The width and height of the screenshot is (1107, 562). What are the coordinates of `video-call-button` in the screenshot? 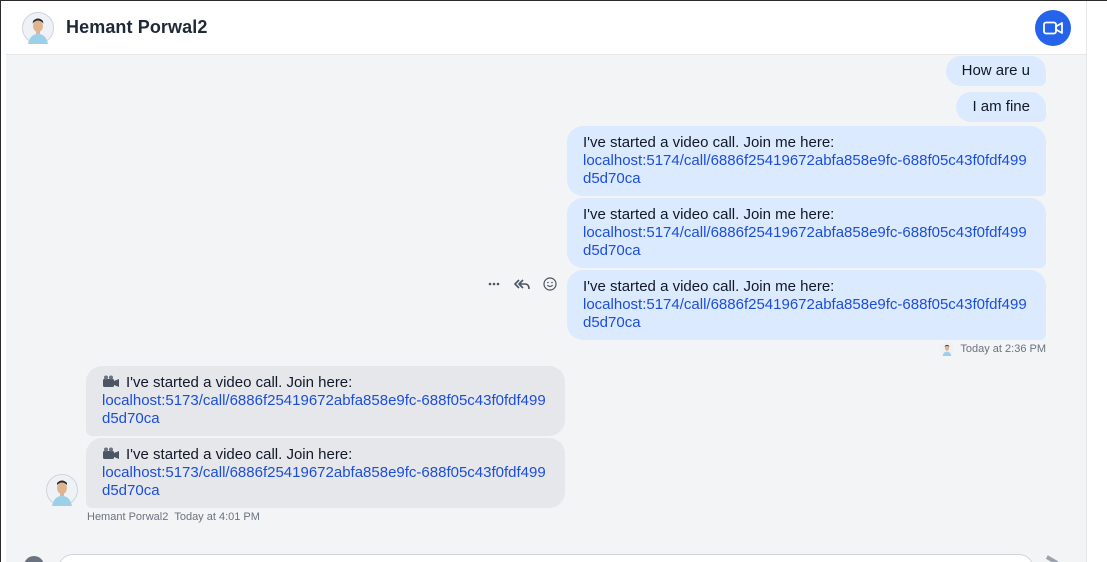 It's located at (1053, 28).